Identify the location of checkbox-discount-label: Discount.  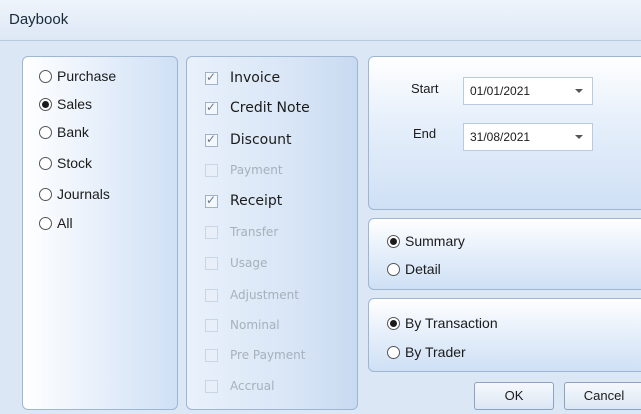
(261, 140).